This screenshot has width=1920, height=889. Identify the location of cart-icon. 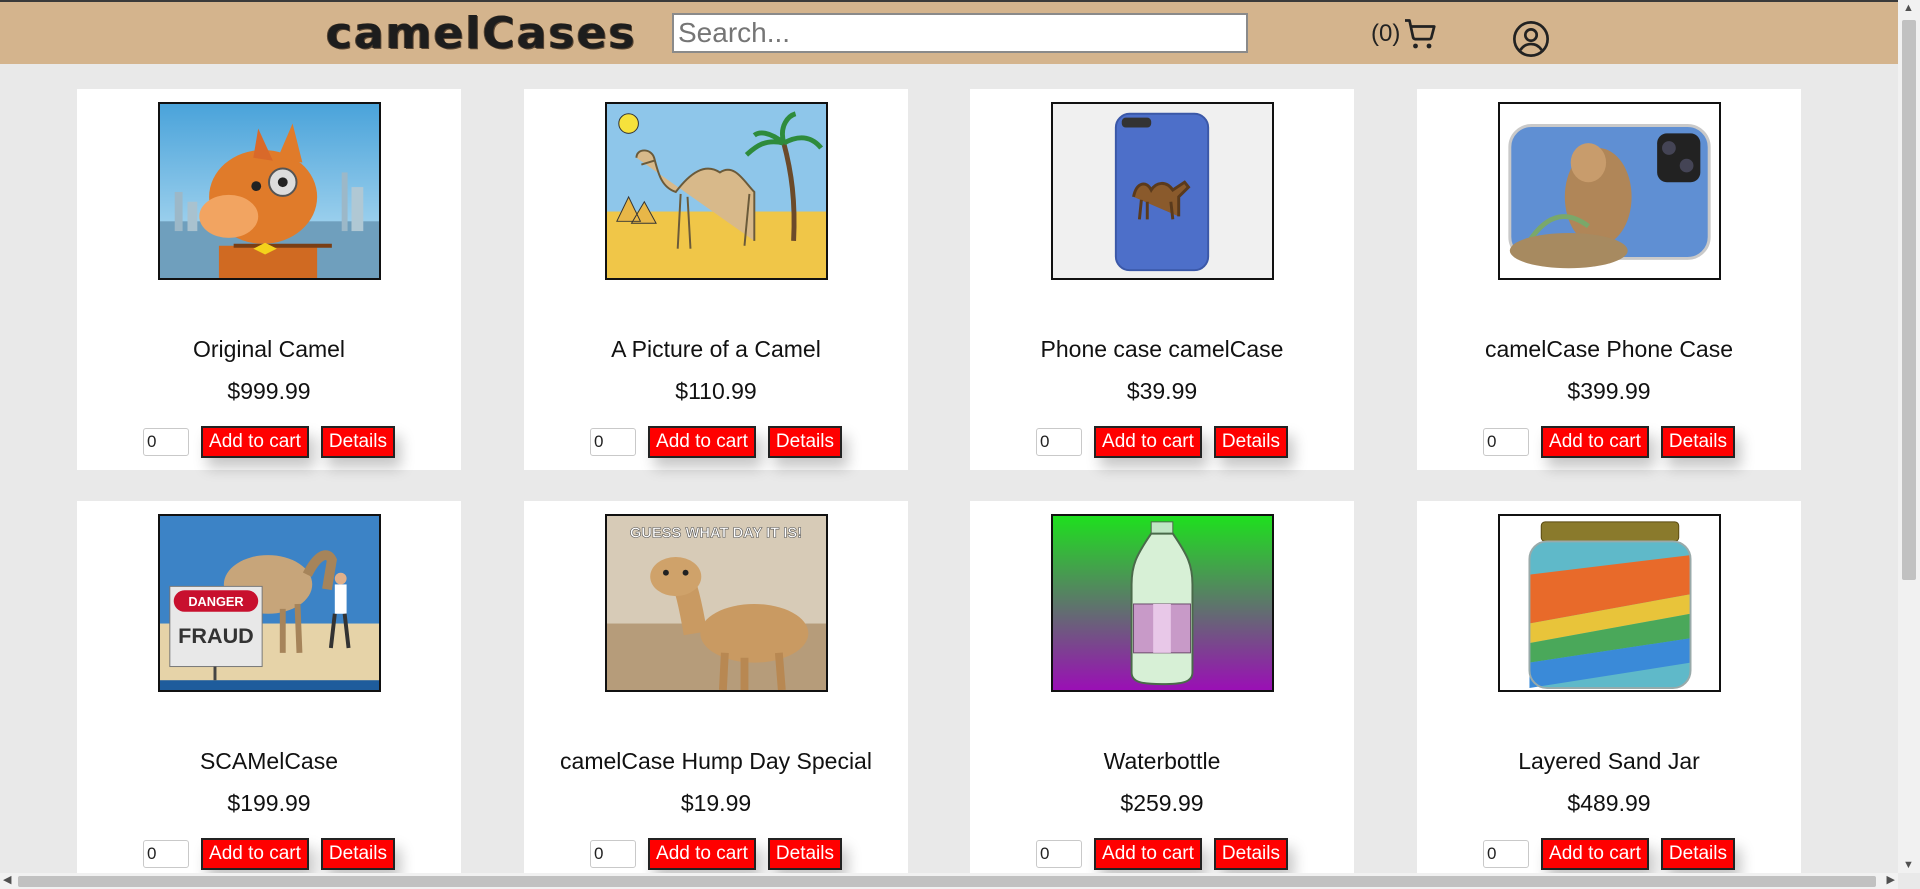
(1420, 34).